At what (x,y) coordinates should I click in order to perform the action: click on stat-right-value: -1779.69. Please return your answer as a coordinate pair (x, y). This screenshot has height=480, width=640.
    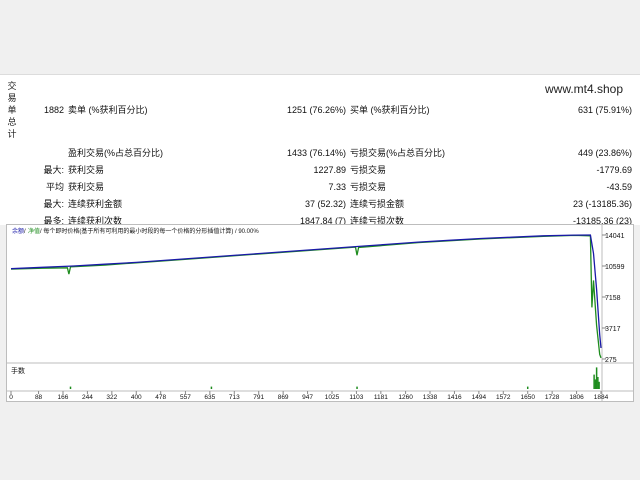
    Looking at the image, I should click on (614, 170).